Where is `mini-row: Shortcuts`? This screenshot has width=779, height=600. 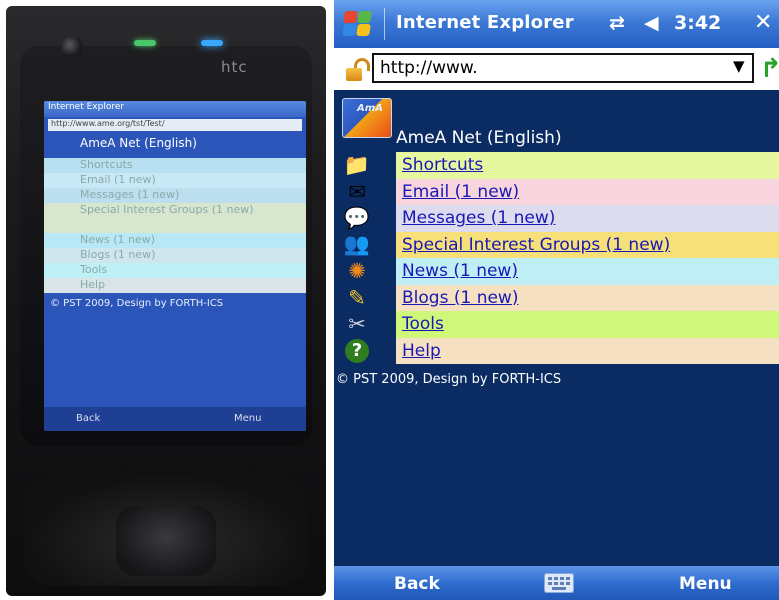 mini-row: Shortcuts is located at coordinates (175, 165).